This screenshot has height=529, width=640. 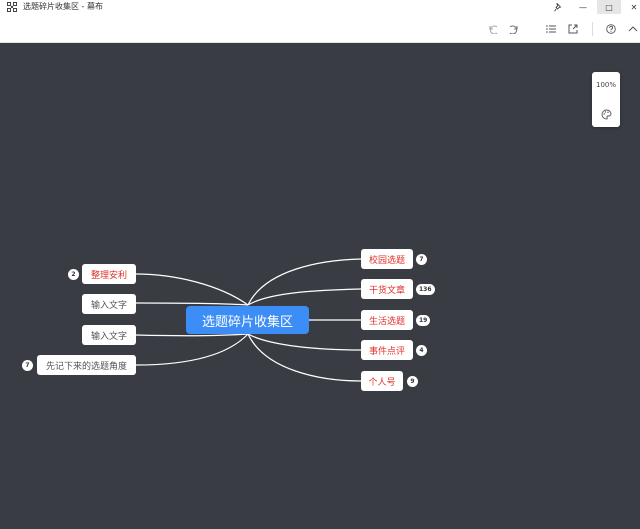 What do you see at coordinates (387, 289) in the screenshot?
I see `topic-node-practical: 干货文章` at bounding box center [387, 289].